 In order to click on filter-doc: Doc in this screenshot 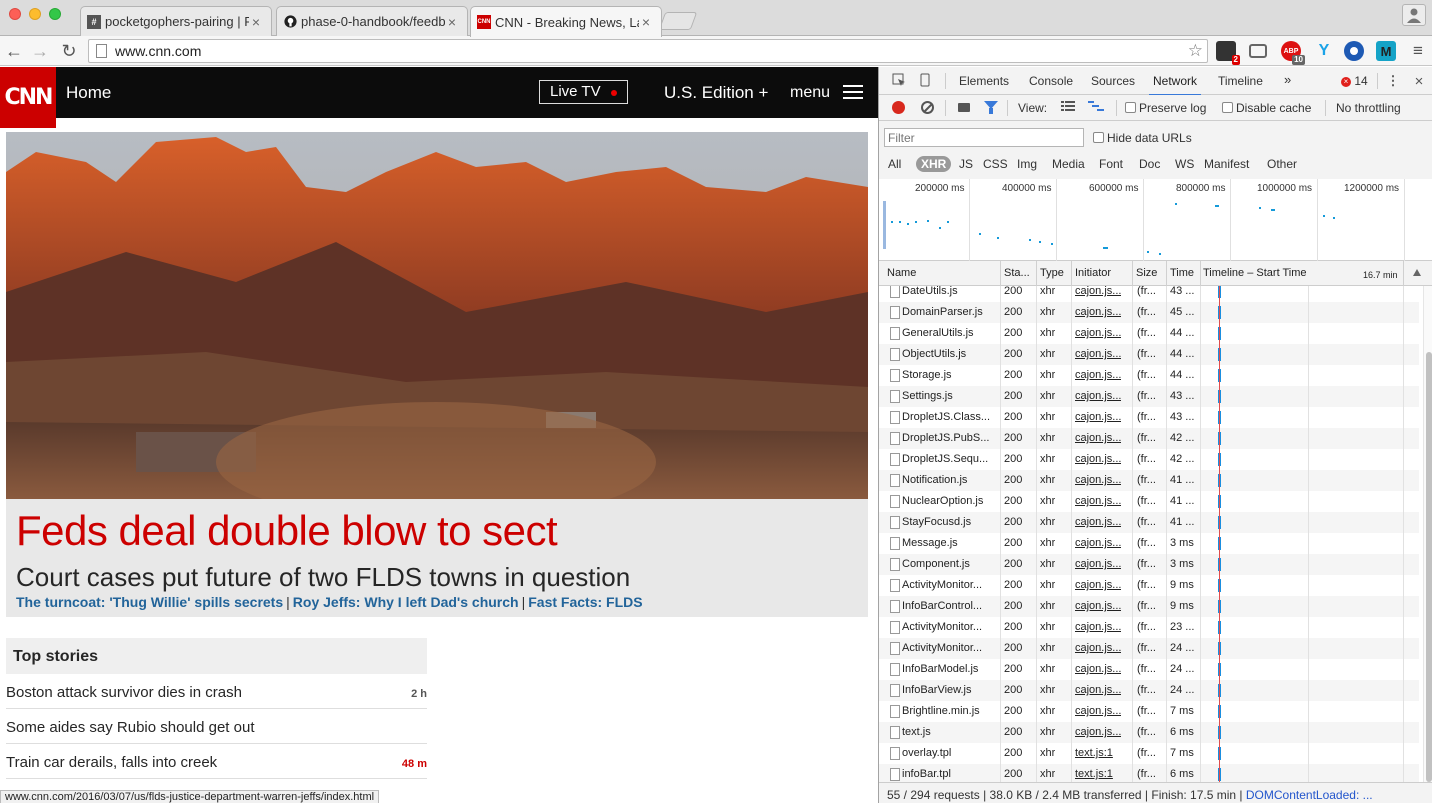, I will do `click(1149, 164)`.